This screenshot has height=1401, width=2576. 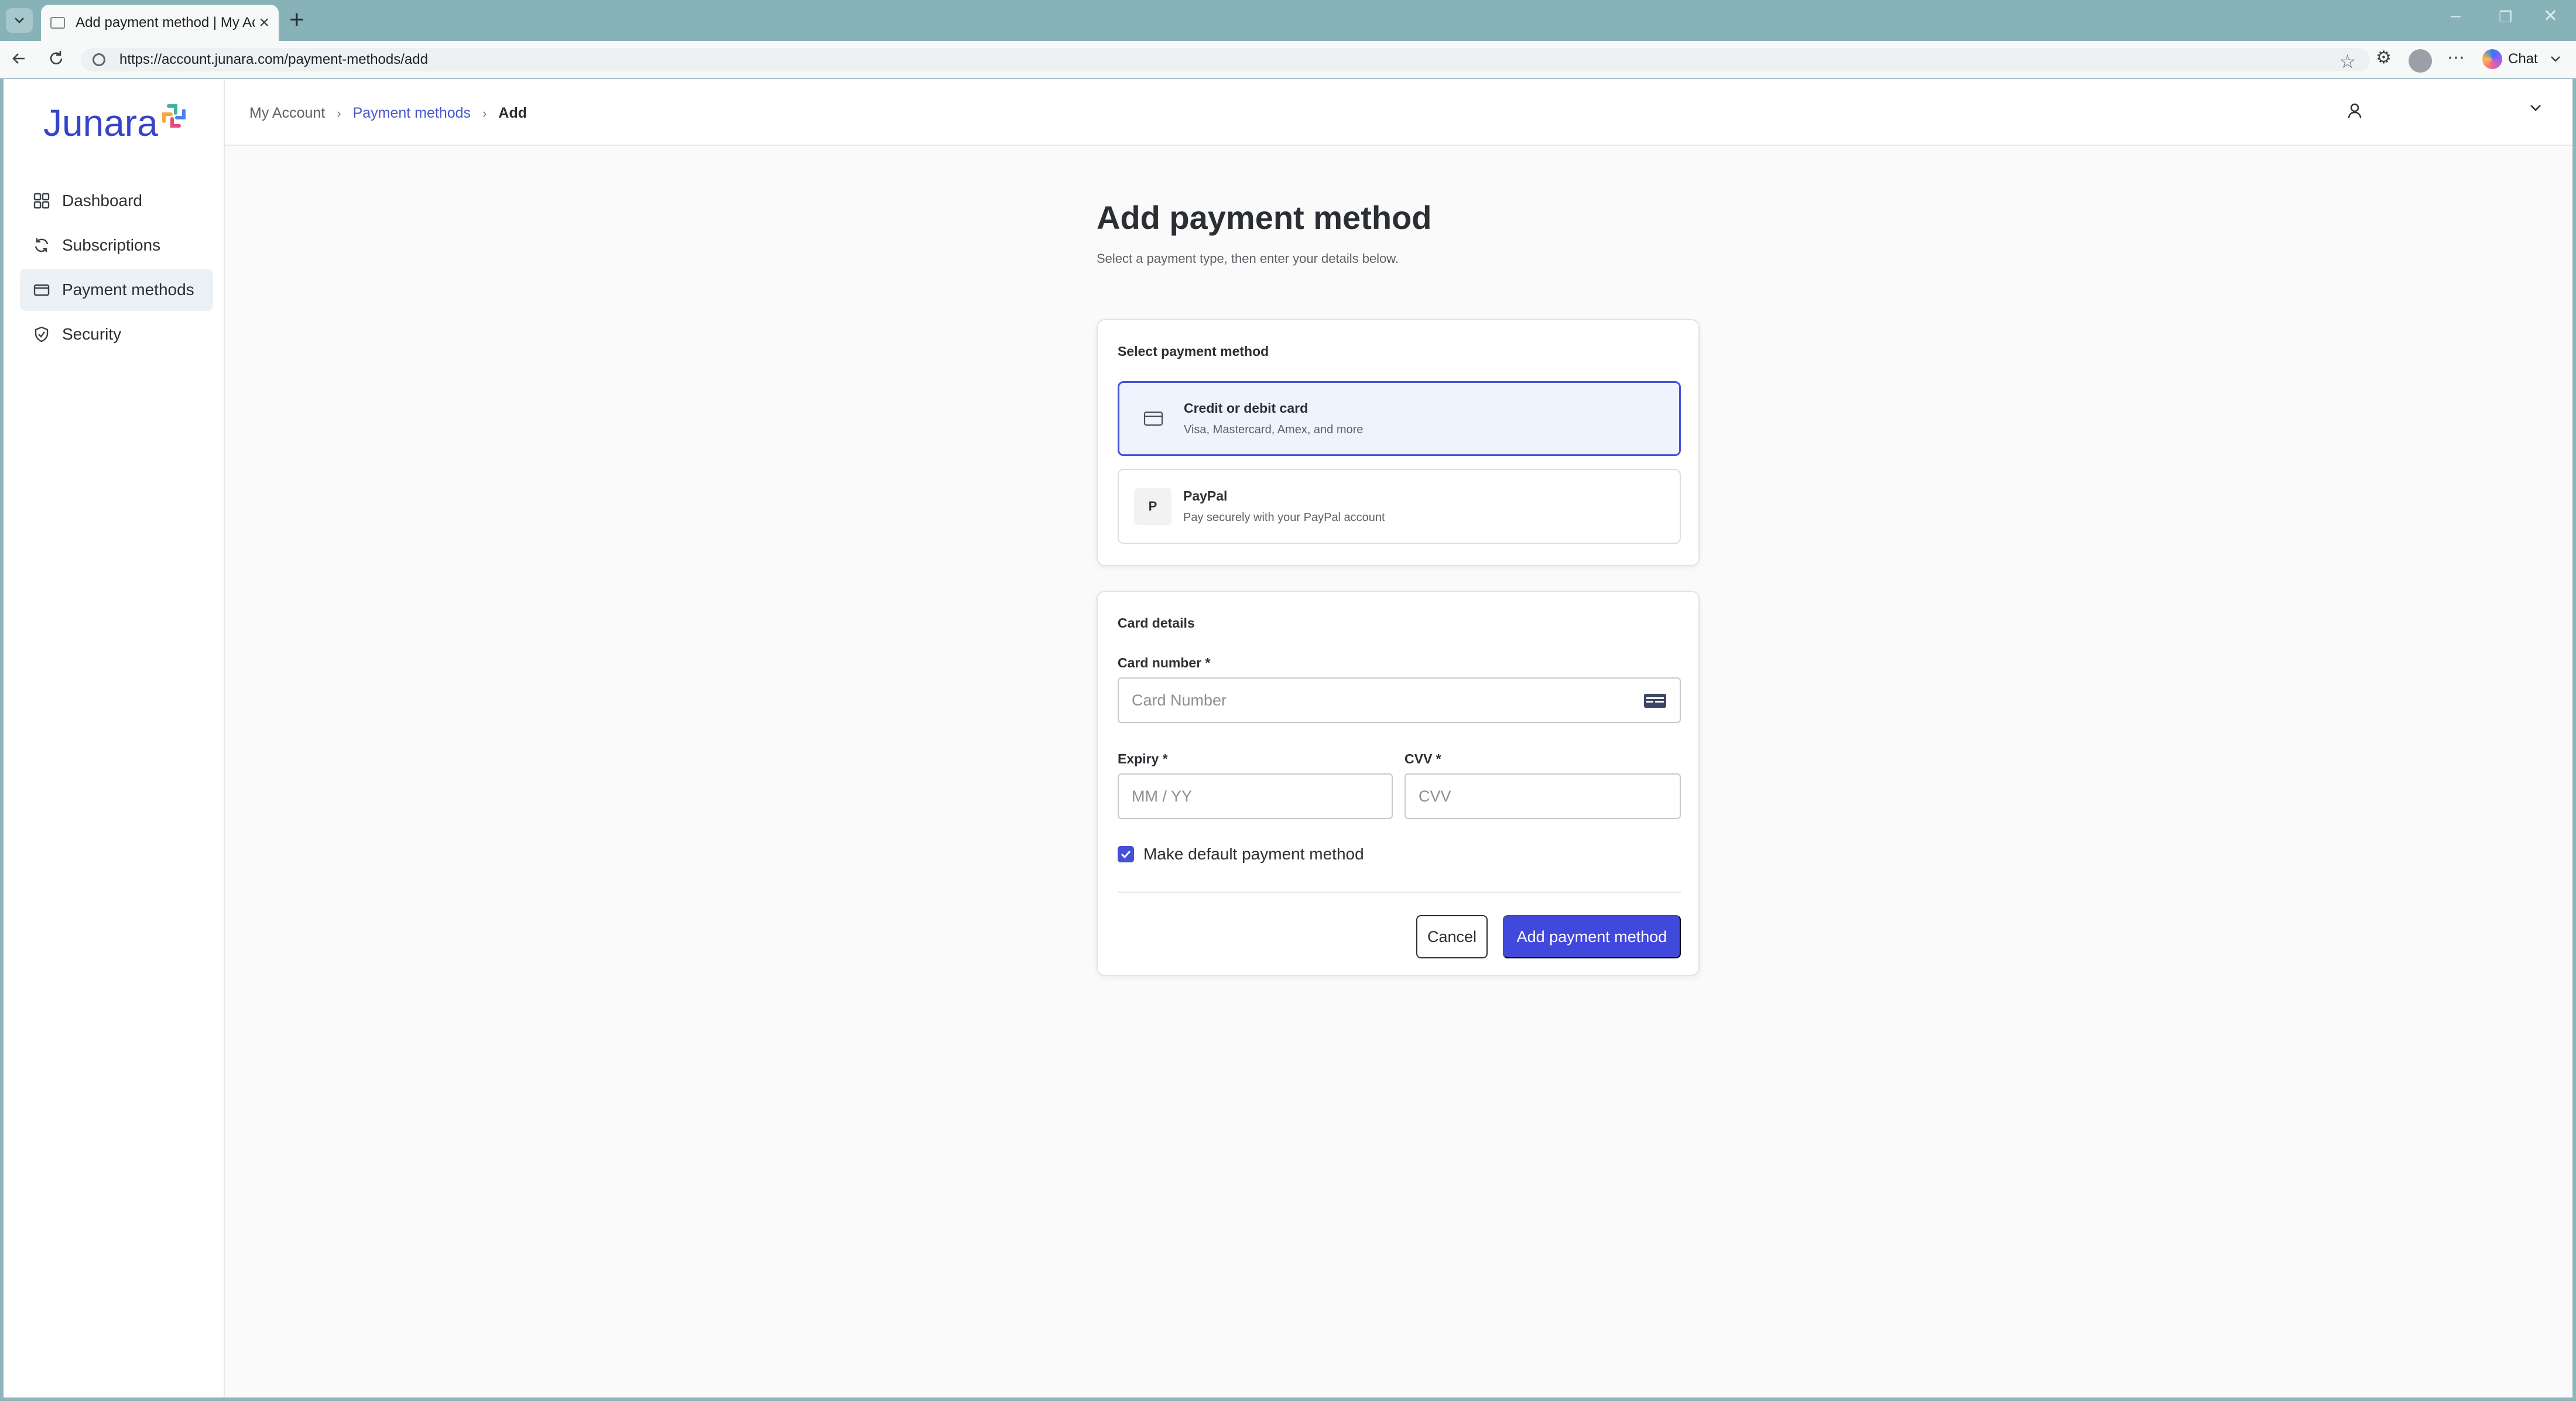 I want to click on more-icon: ⋯, so click(x=2456, y=58).